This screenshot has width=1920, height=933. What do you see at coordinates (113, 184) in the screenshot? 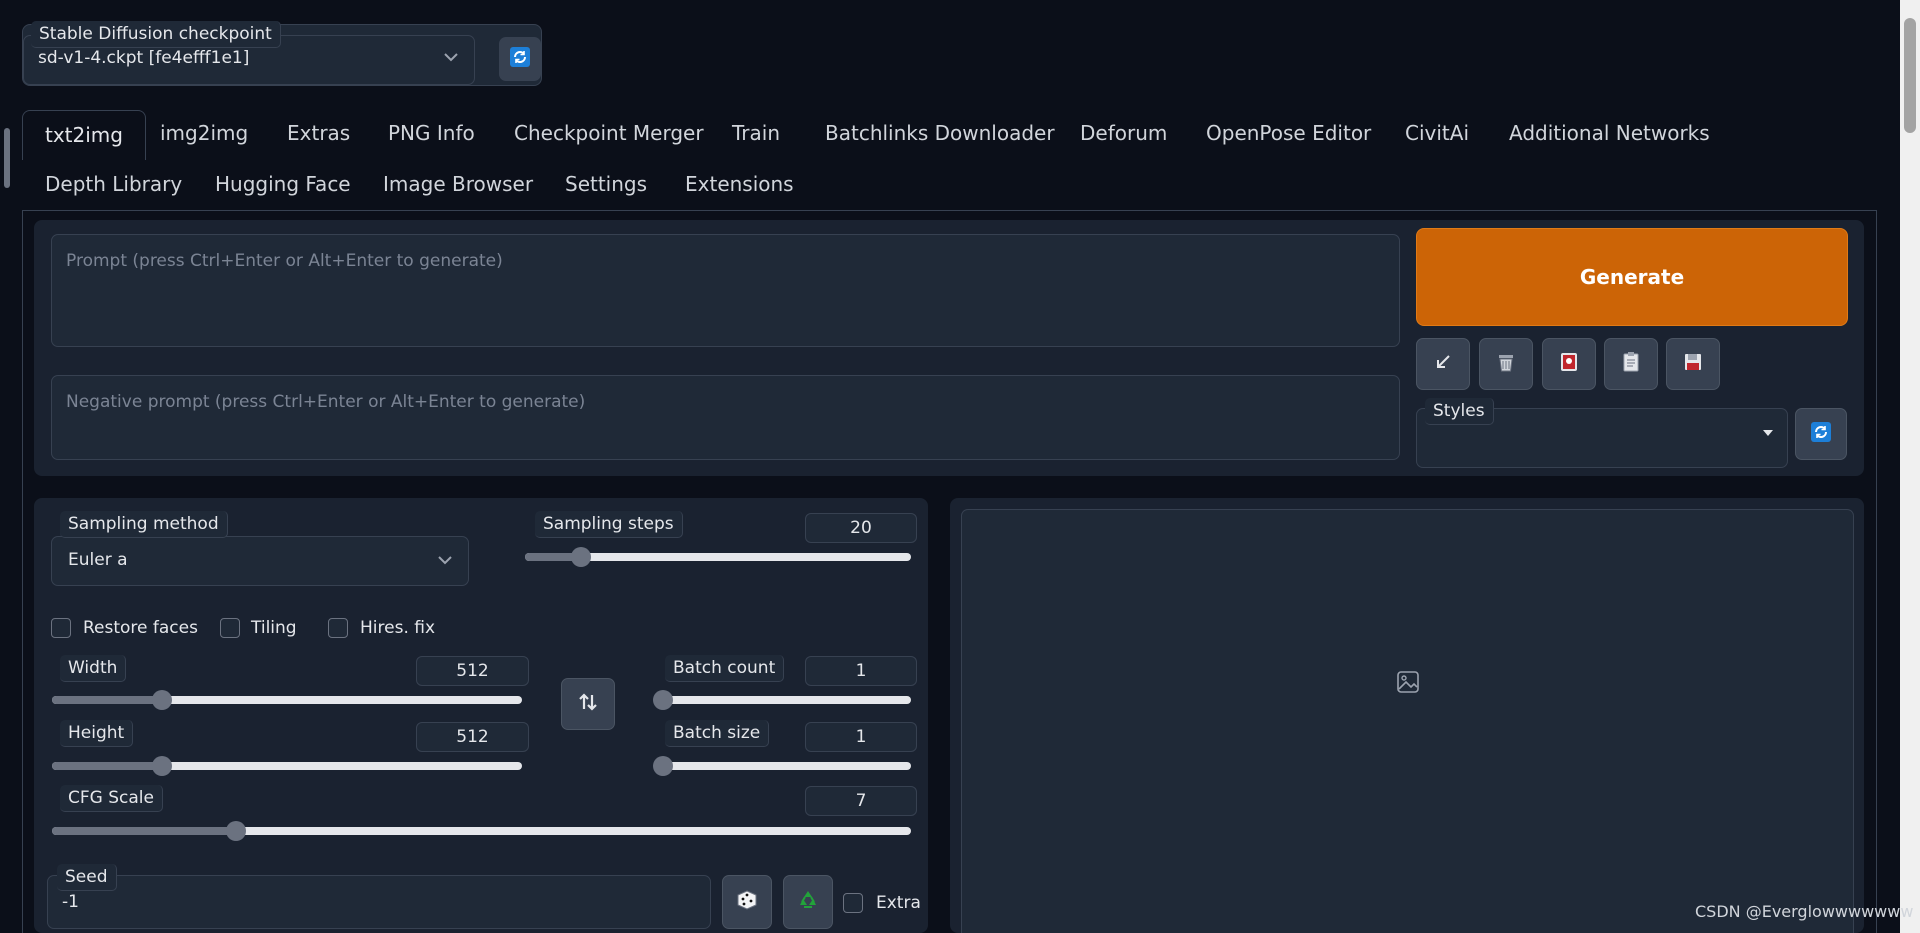
I see `tab-depth-library: Depth Library` at bounding box center [113, 184].